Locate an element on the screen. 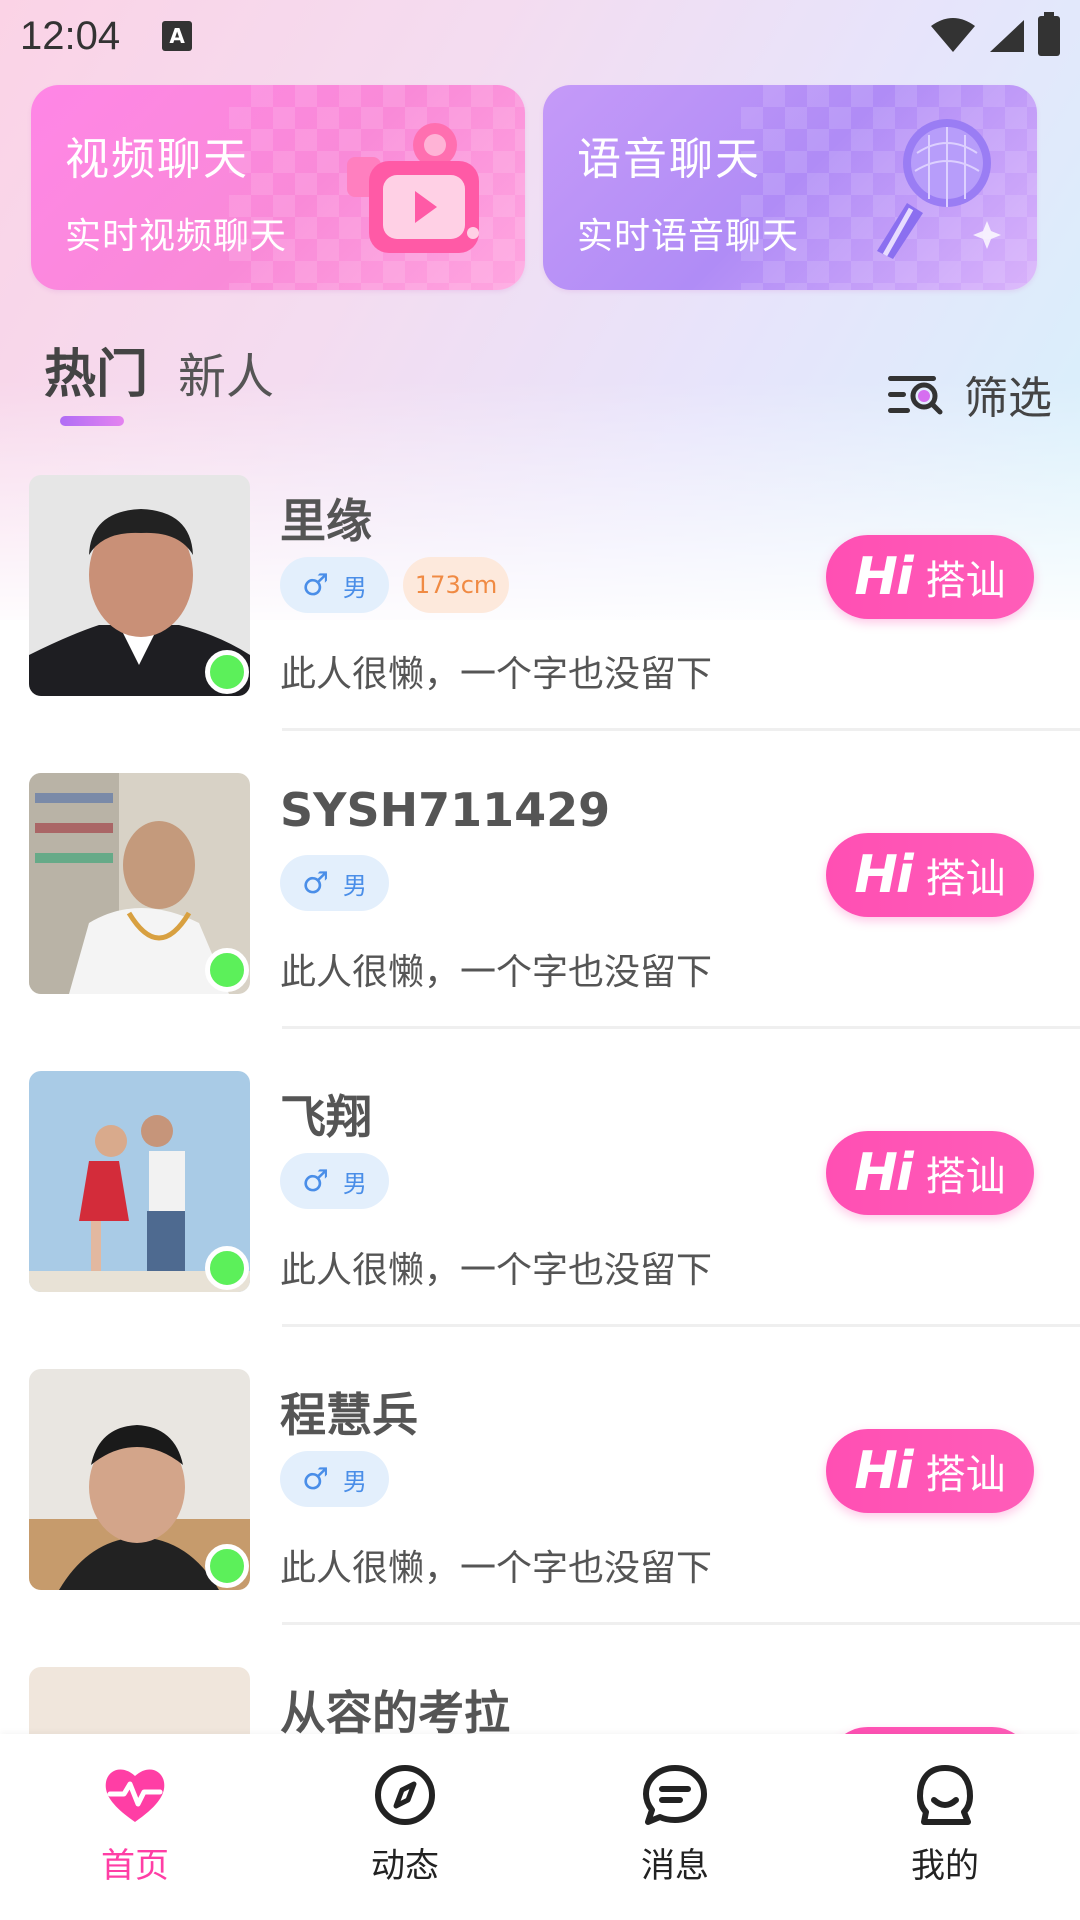 Image resolution: width=1080 pixels, height=1920 pixels. bottom-nav: 首页 动态 消息 我的 is located at coordinates (540, 1827).